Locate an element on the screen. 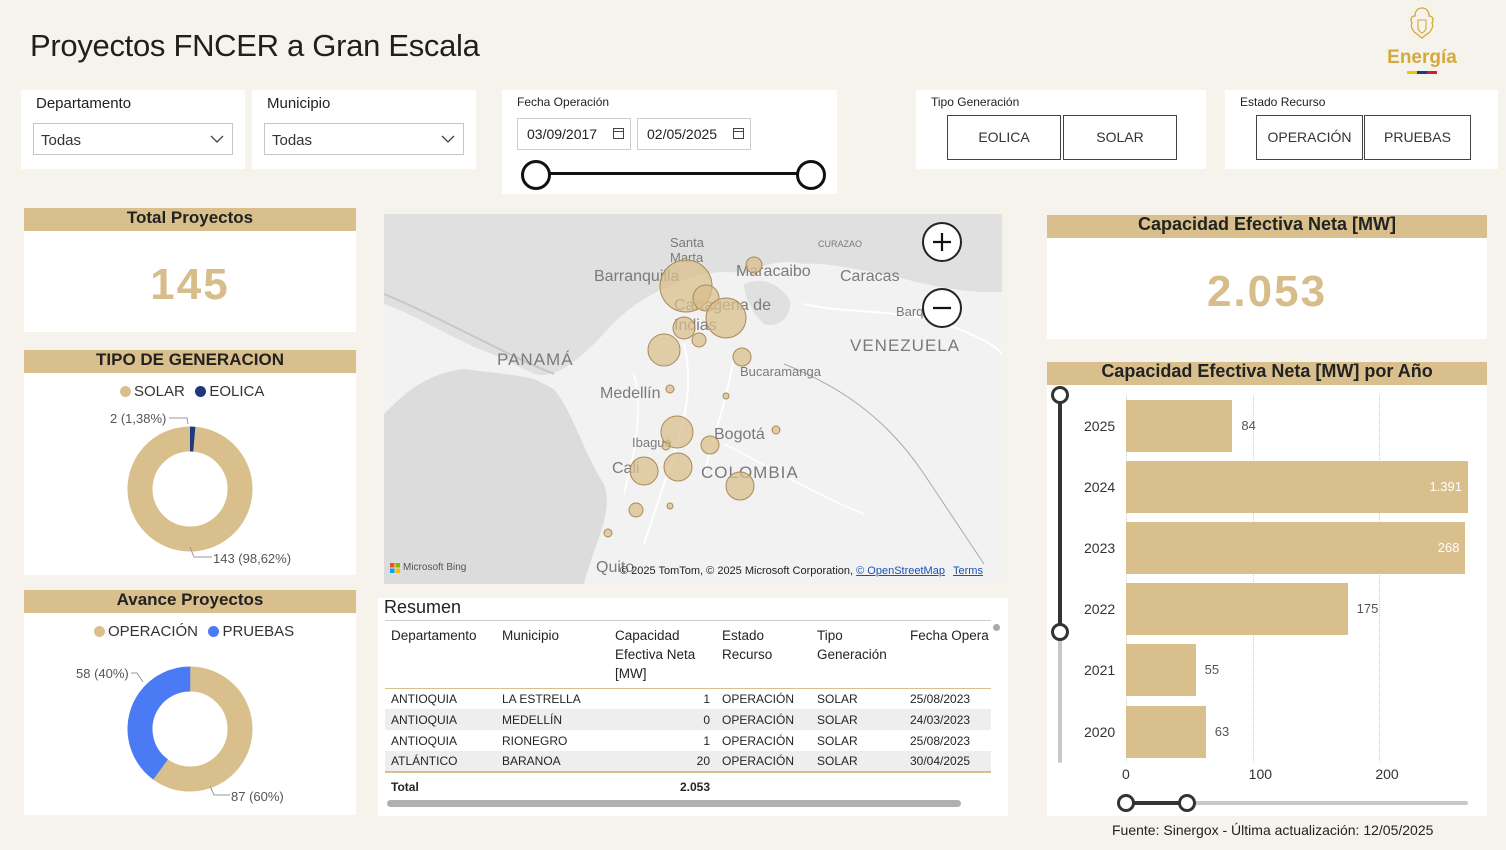  horizontal-scrollbar-thumb is located at coordinates (674, 803).